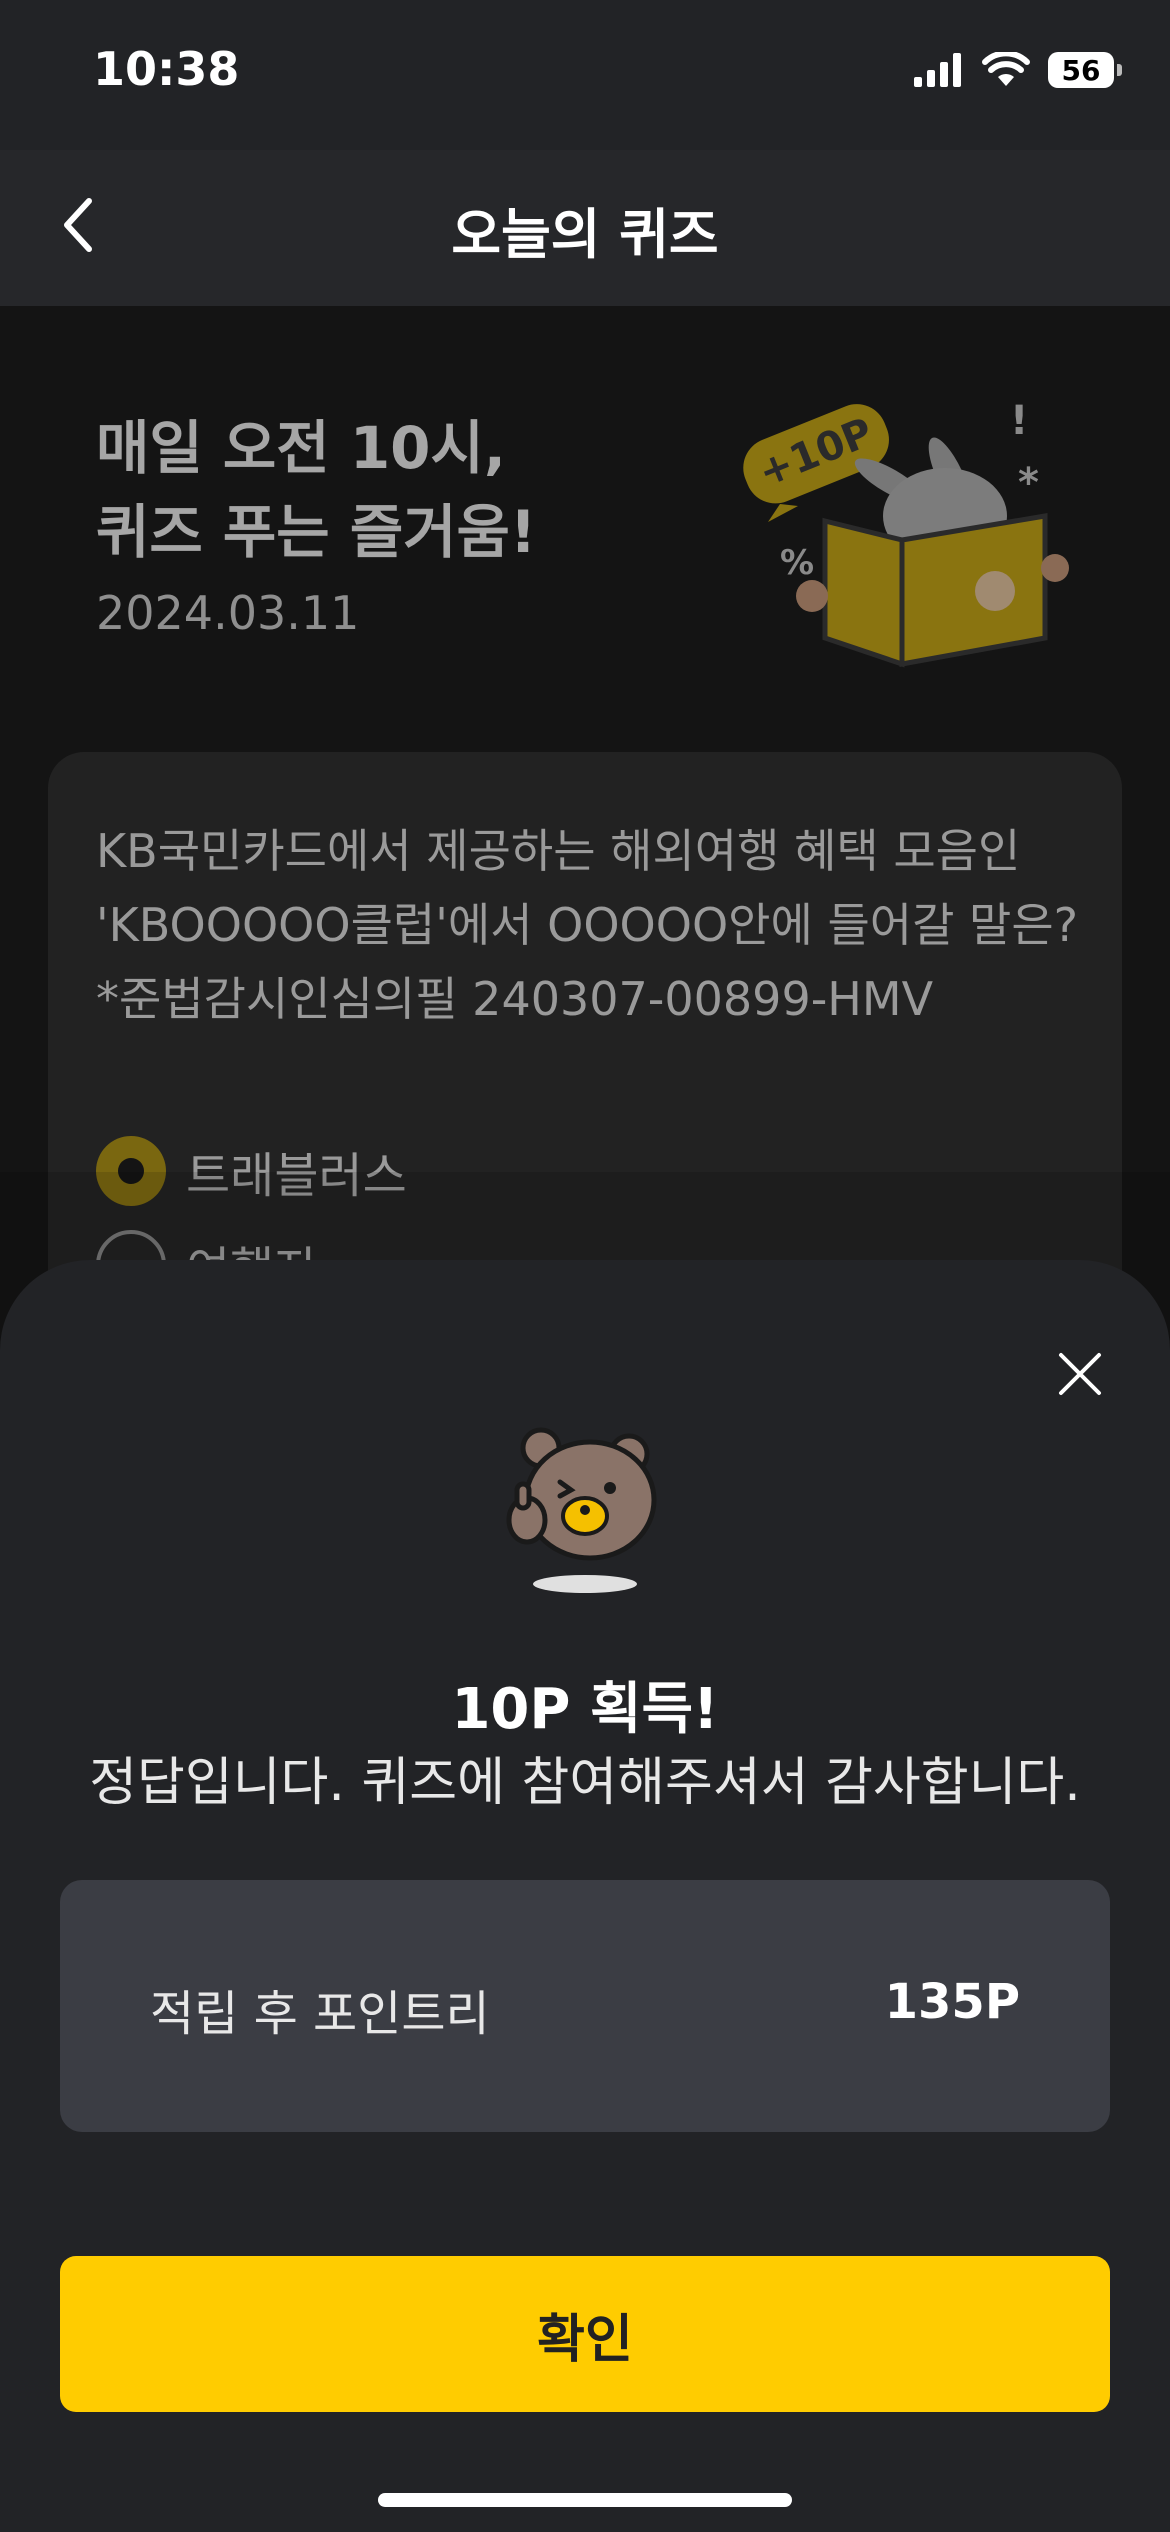 Image resolution: width=1170 pixels, height=2532 pixels. What do you see at coordinates (906, 533) in the screenshot?
I see `rabbit-reading-illustration: +10P * ! %` at bounding box center [906, 533].